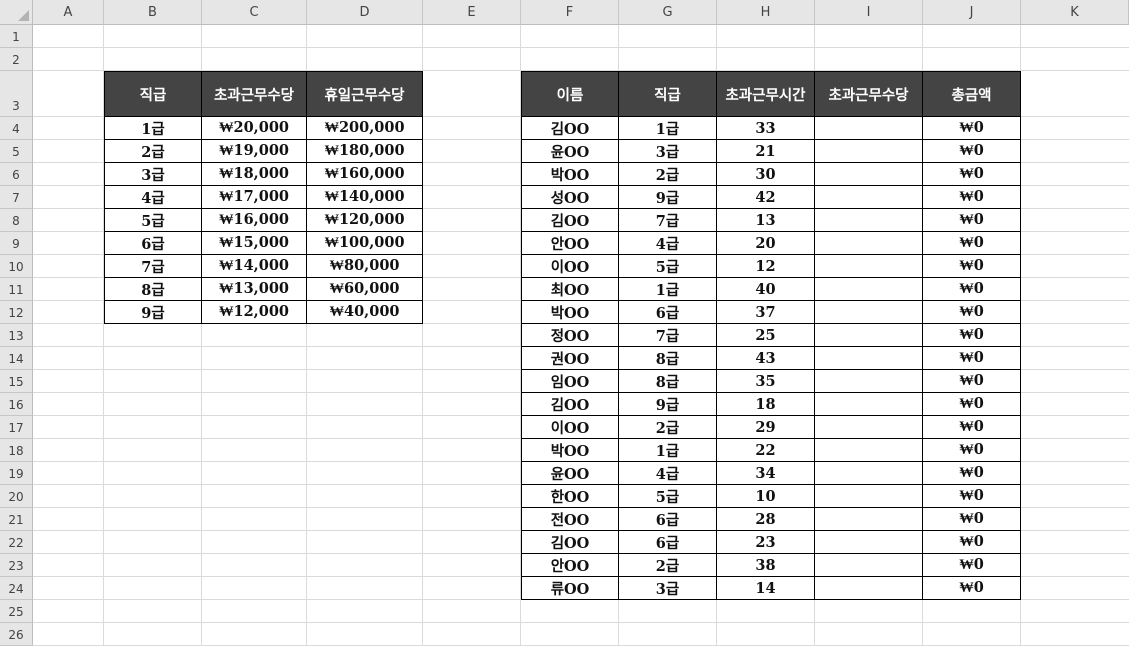 The image size is (1129, 646). What do you see at coordinates (766, 197) in the screenshot?
I see `table2-cell: 42` at bounding box center [766, 197].